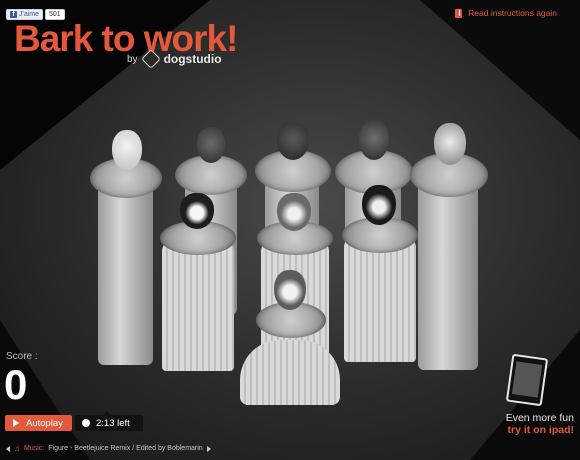 Image resolution: width=580 pixels, height=460 pixels. I want to click on music-note-icon: ♫, so click(17, 448).